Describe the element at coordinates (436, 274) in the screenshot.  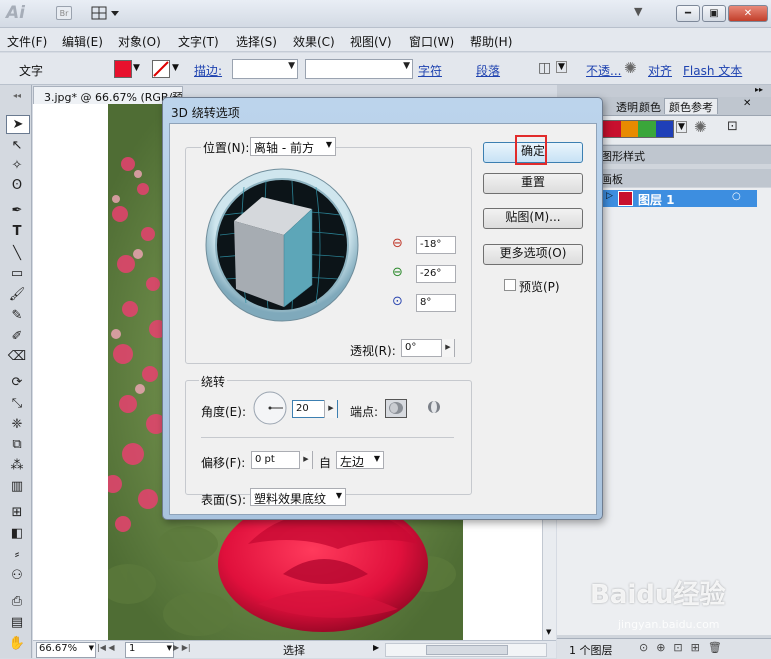
I see `y-rotation-field: -26°` at that location.